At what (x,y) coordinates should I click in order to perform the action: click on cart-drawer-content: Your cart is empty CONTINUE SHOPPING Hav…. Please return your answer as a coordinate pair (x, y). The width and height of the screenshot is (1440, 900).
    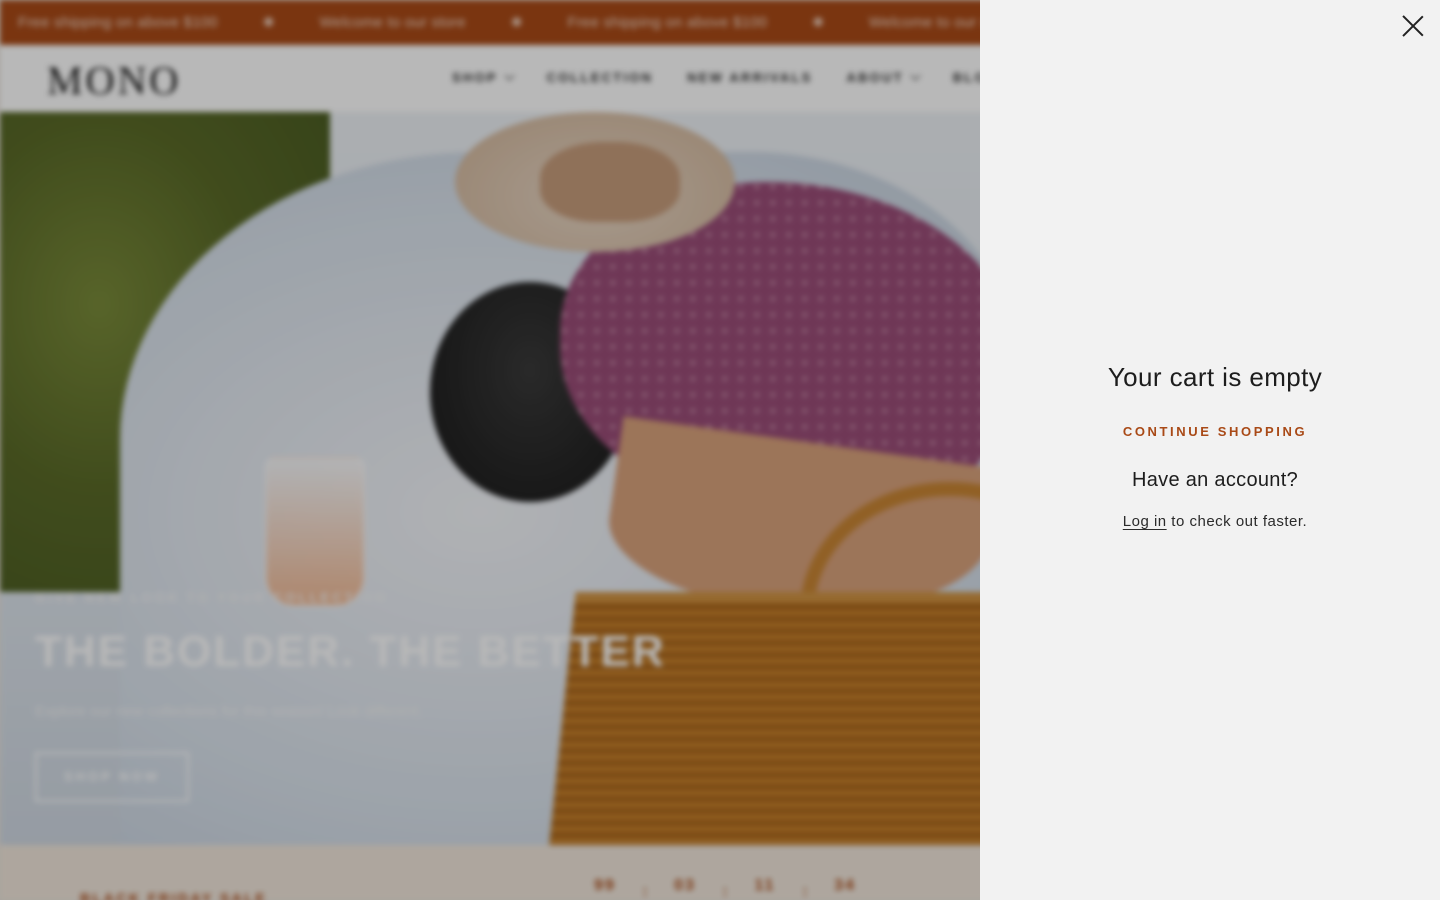
    Looking at the image, I should click on (1210, 446).